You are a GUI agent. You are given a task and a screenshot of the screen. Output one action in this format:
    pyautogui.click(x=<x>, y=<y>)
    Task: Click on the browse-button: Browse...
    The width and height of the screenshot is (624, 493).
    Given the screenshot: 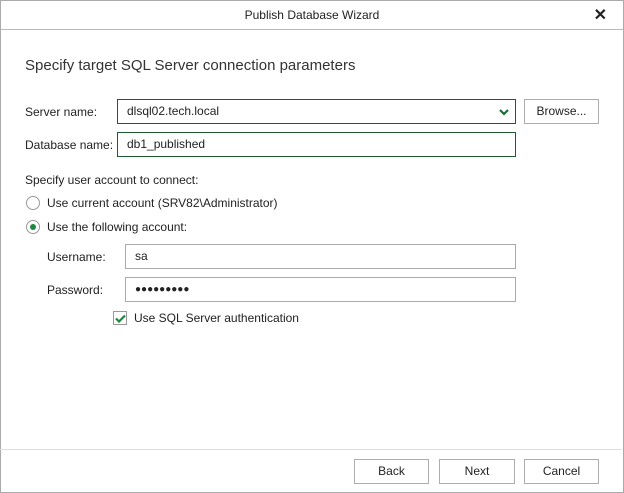 What is the action you would take?
    pyautogui.click(x=561, y=111)
    